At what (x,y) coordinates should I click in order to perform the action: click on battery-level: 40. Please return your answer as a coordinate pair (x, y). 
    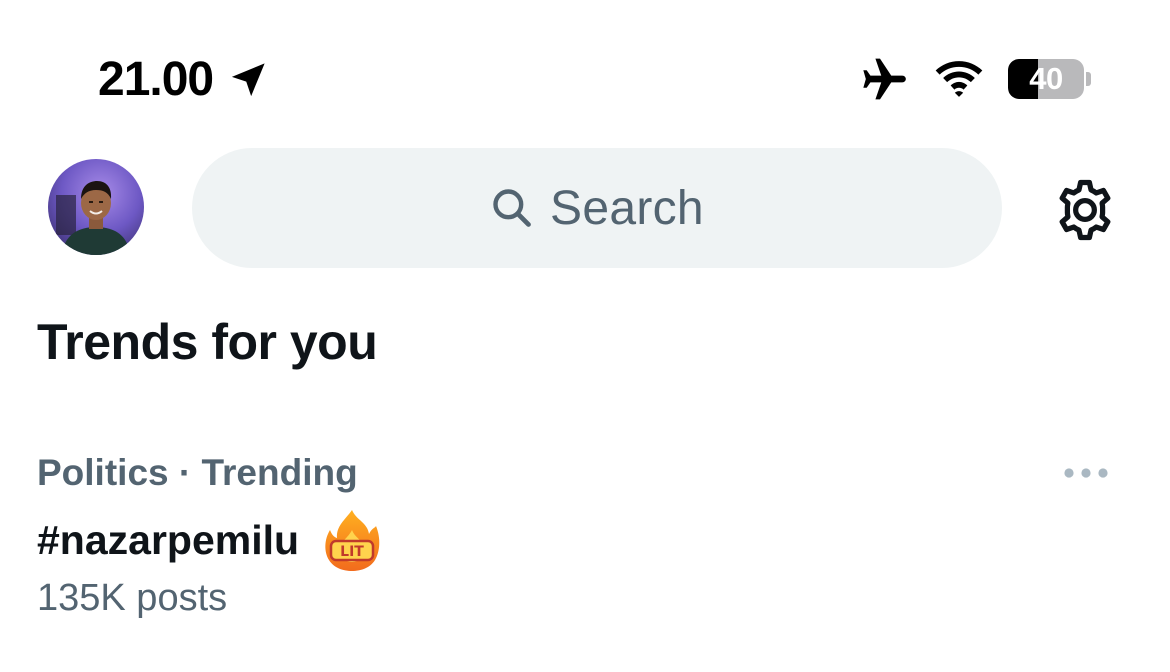
    Looking at the image, I should click on (1046, 78).